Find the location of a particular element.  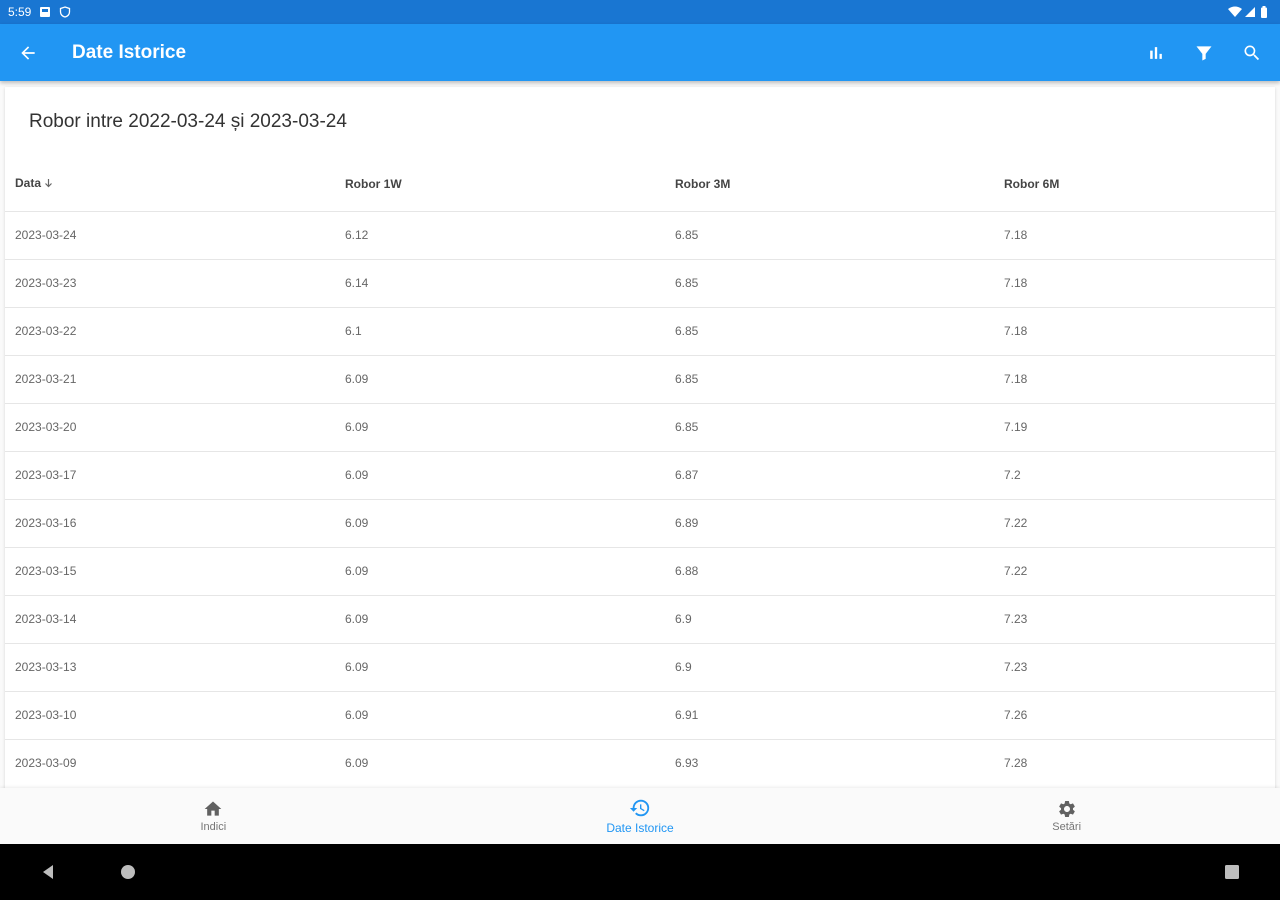

cell-robor-3m: 6.87 is located at coordinates (829, 474).